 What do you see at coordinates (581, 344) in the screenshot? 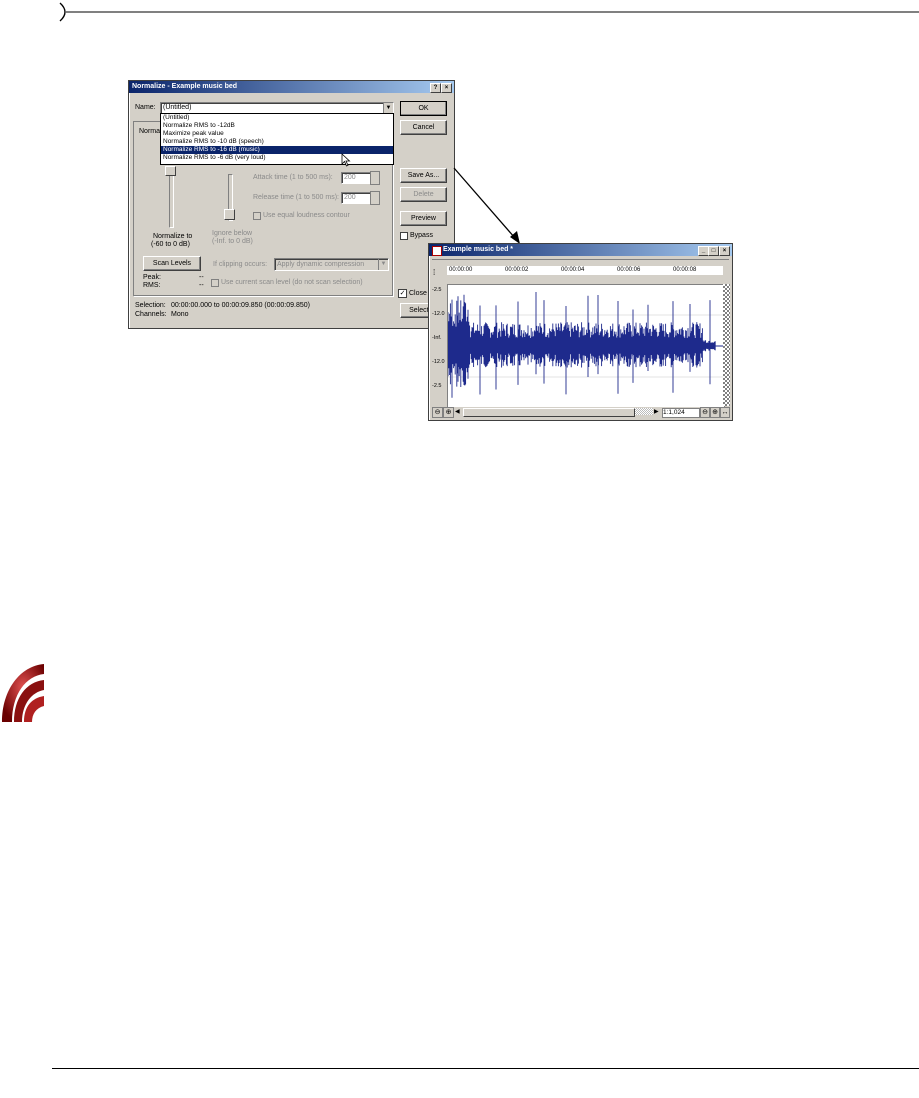
I see `waveform-trace` at bounding box center [581, 344].